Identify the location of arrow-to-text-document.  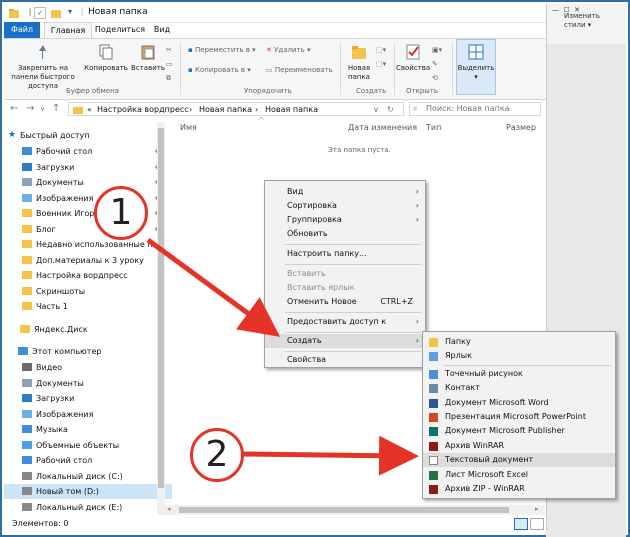
(329, 455).